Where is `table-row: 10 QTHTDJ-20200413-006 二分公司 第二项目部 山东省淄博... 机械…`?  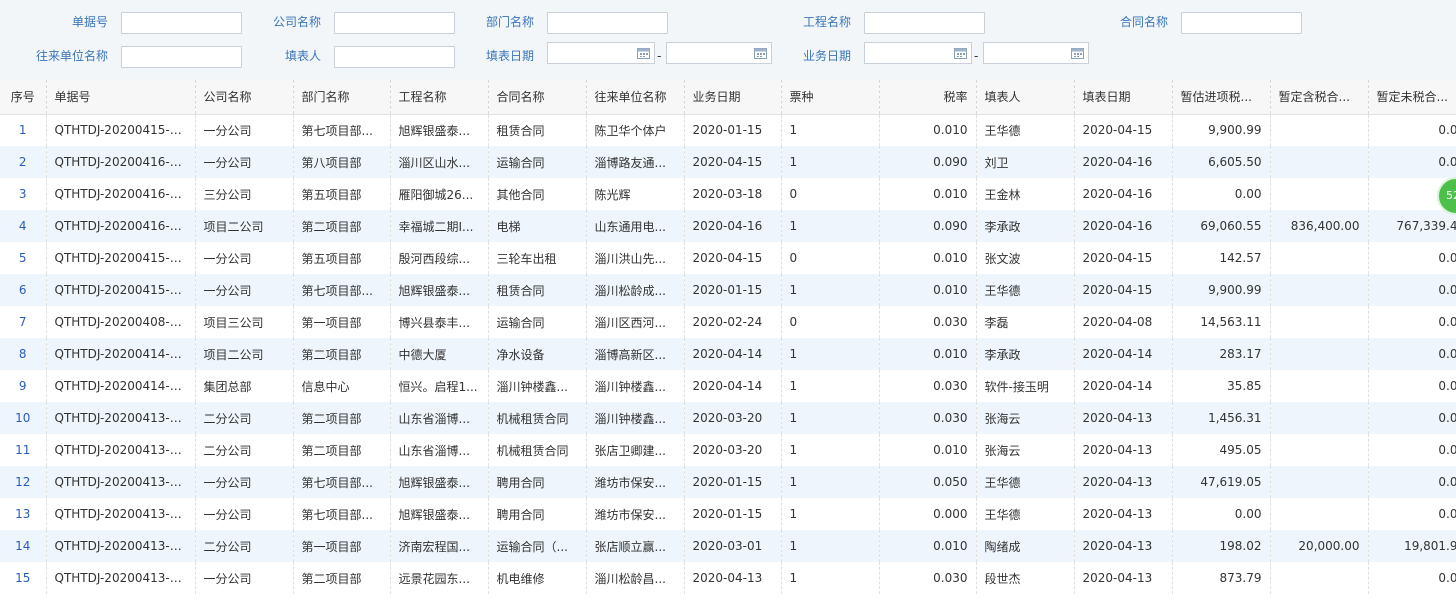 table-row: 10 QTHTDJ-20200413-006 二分公司 第二项目部 山东省淄博... 机械… is located at coordinates (728, 418).